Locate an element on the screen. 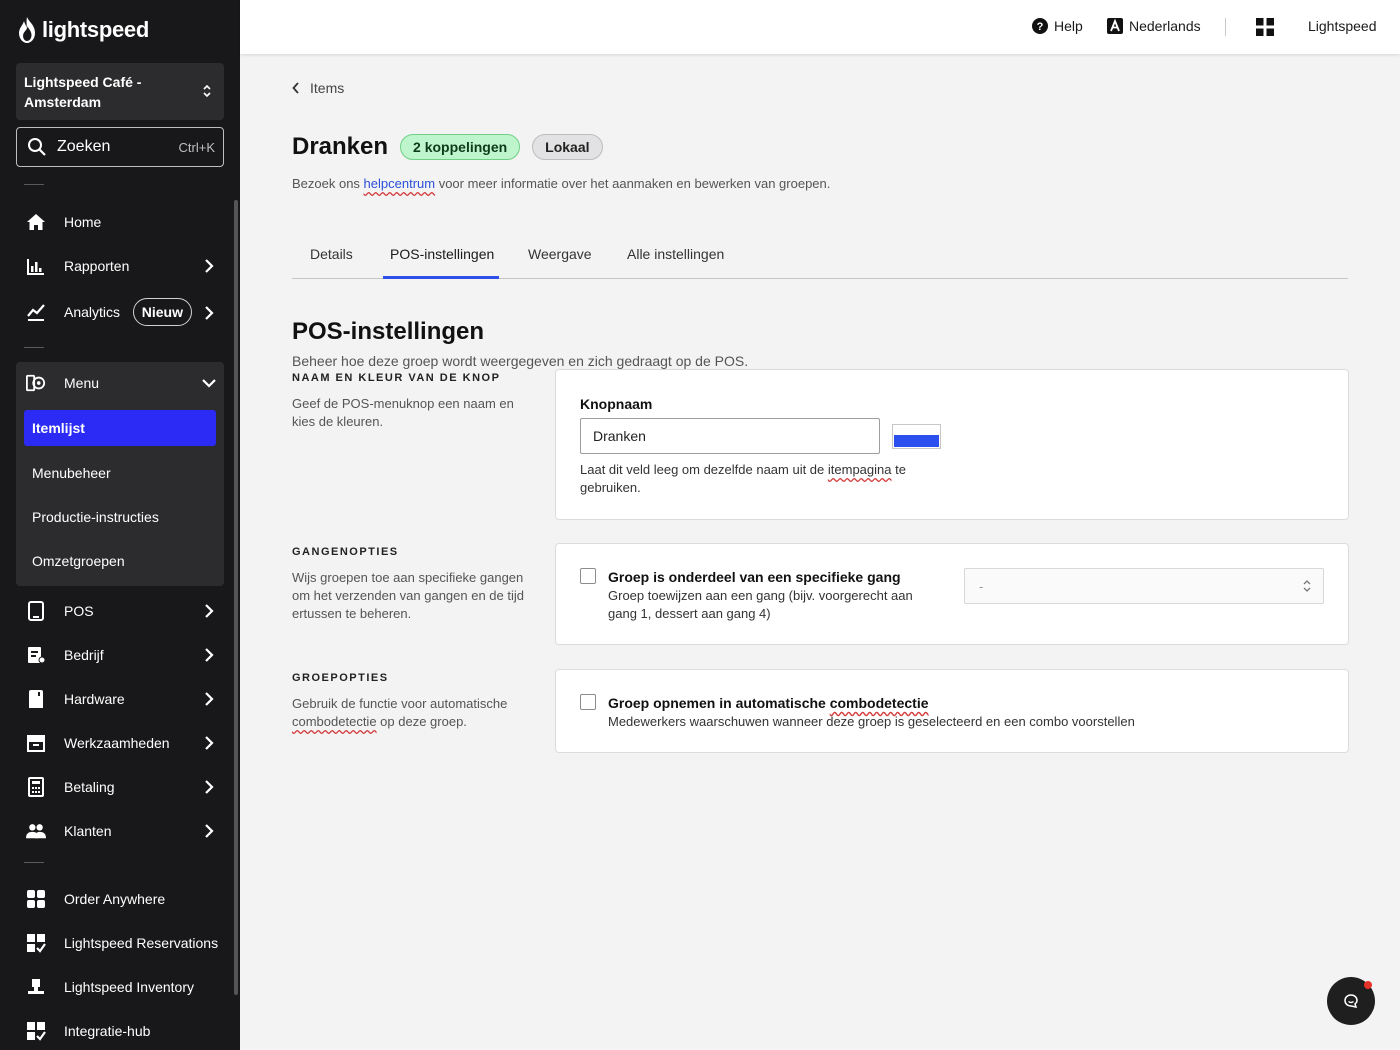 The width and height of the screenshot is (1400, 1050). desc-text: op deze groep. is located at coordinates (421, 721).